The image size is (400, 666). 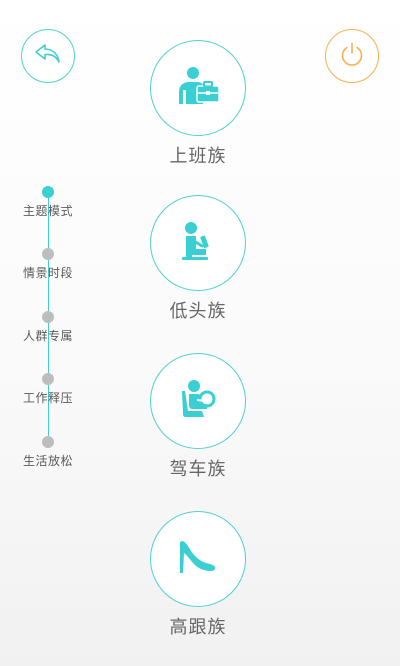 What do you see at coordinates (198, 311) in the screenshot?
I see `mode-label: 低头族` at bounding box center [198, 311].